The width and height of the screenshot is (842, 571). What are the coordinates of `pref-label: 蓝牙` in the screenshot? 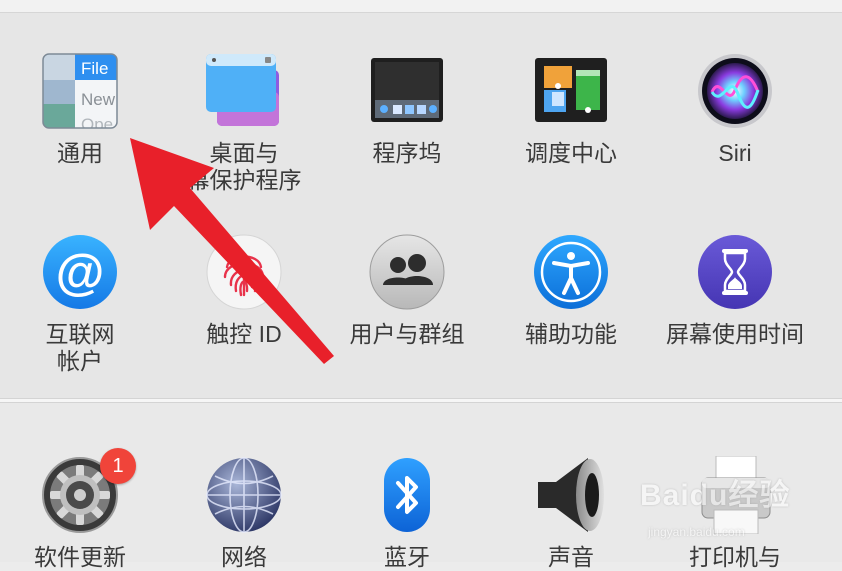 It's located at (407, 557).